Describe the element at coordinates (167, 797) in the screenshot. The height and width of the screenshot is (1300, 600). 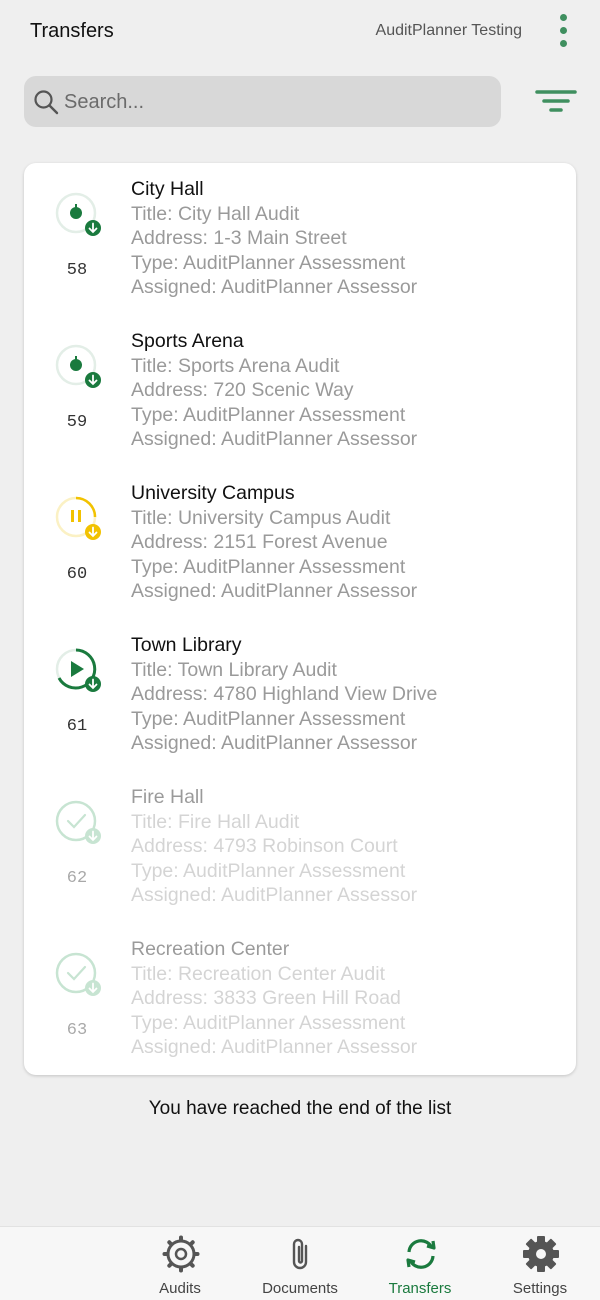
I see `transfer-name: Fire Hall` at that location.